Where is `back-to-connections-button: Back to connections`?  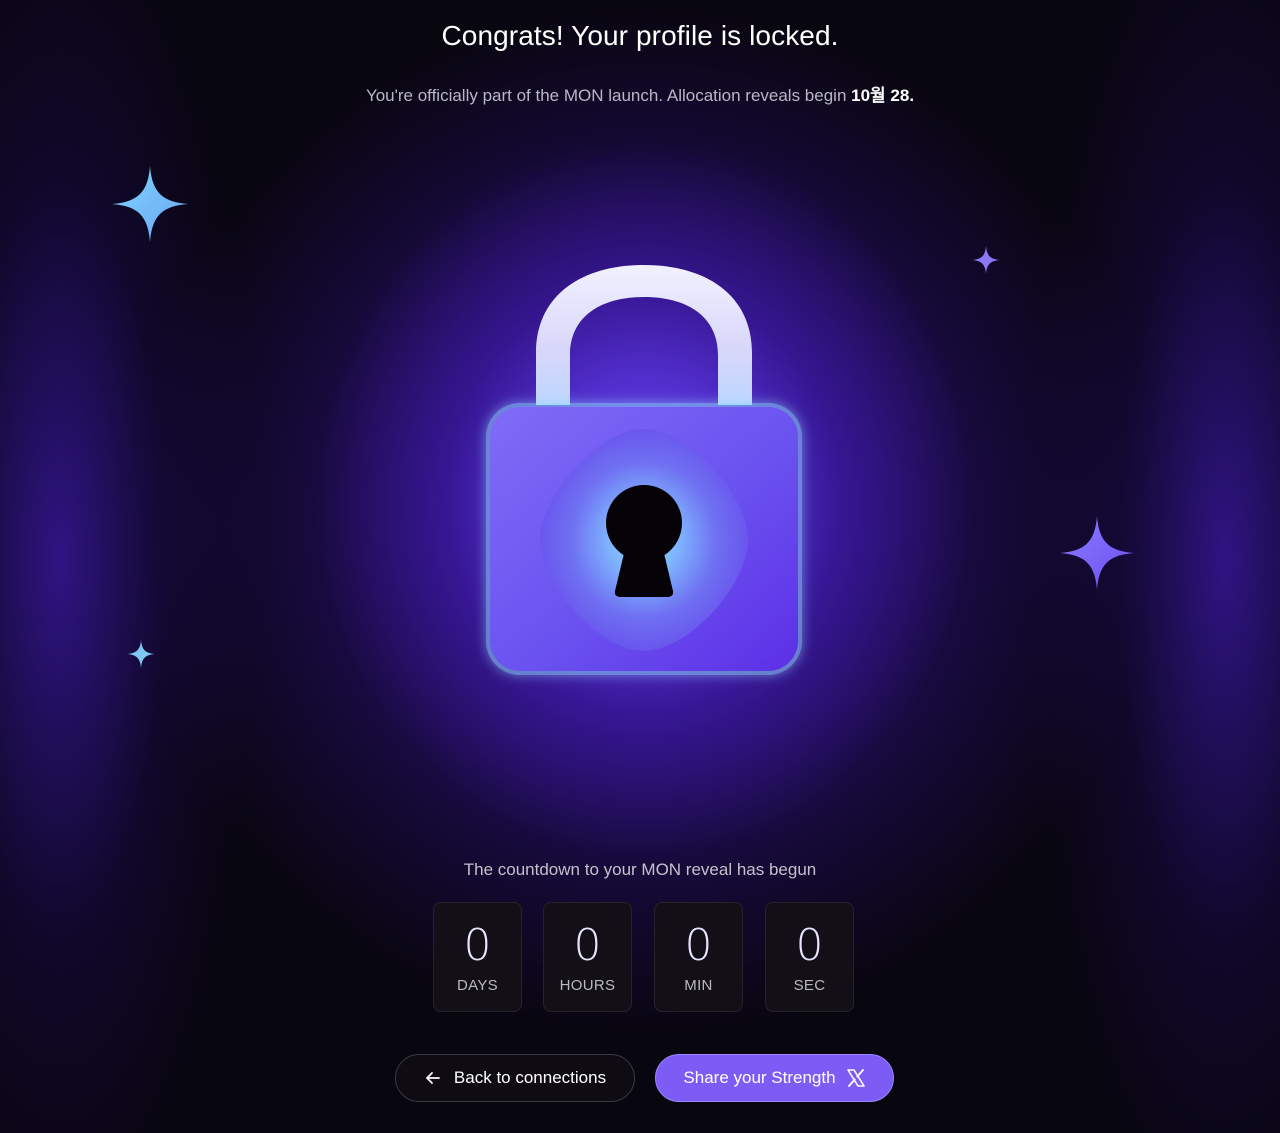
back-to-connections-button: Back to connections is located at coordinates (515, 1078).